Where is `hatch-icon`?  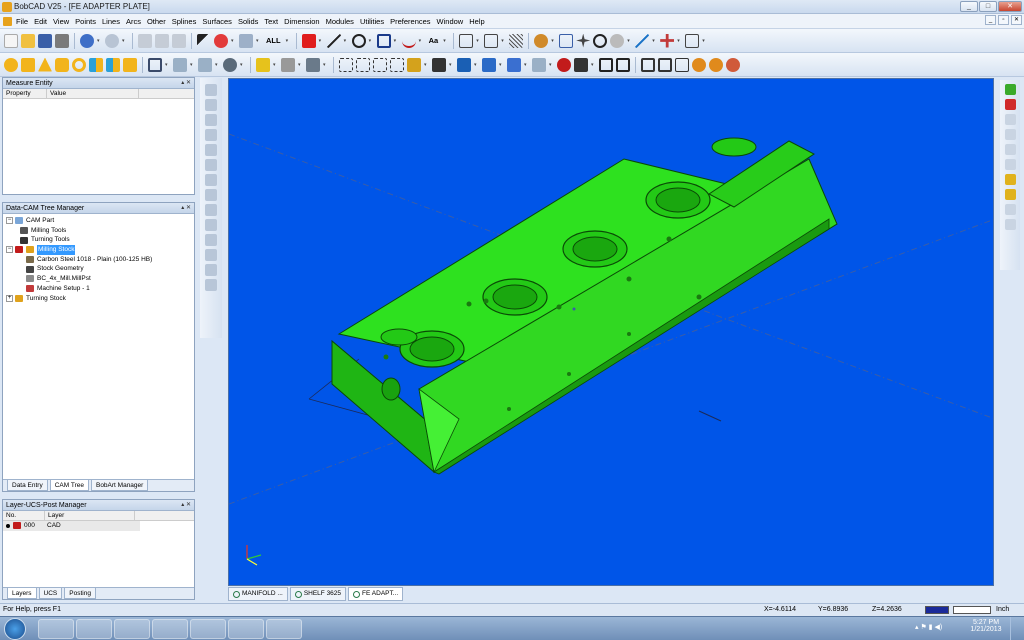 hatch-icon is located at coordinates (516, 40).